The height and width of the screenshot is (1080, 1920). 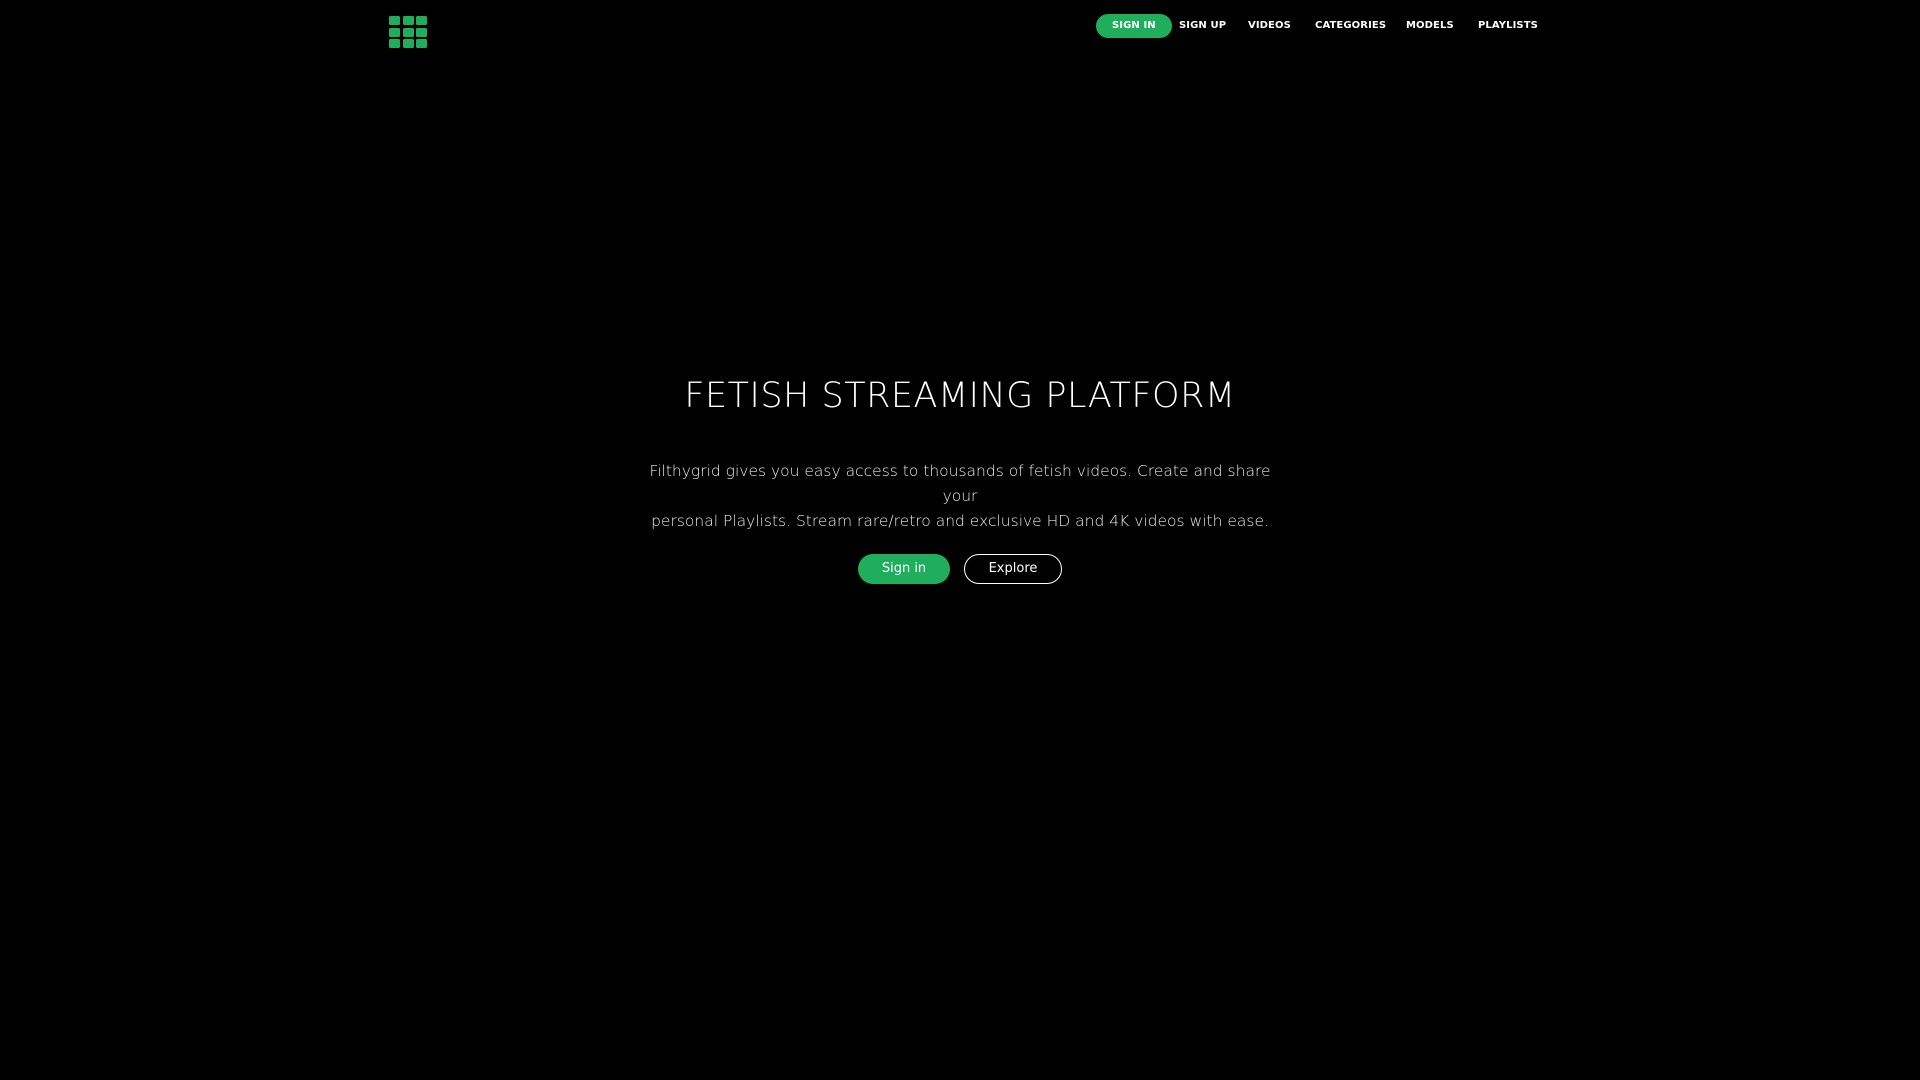 What do you see at coordinates (1508, 26) in the screenshot?
I see `nav-playlists: PLAYLISTS` at bounding box center [1508, 26].